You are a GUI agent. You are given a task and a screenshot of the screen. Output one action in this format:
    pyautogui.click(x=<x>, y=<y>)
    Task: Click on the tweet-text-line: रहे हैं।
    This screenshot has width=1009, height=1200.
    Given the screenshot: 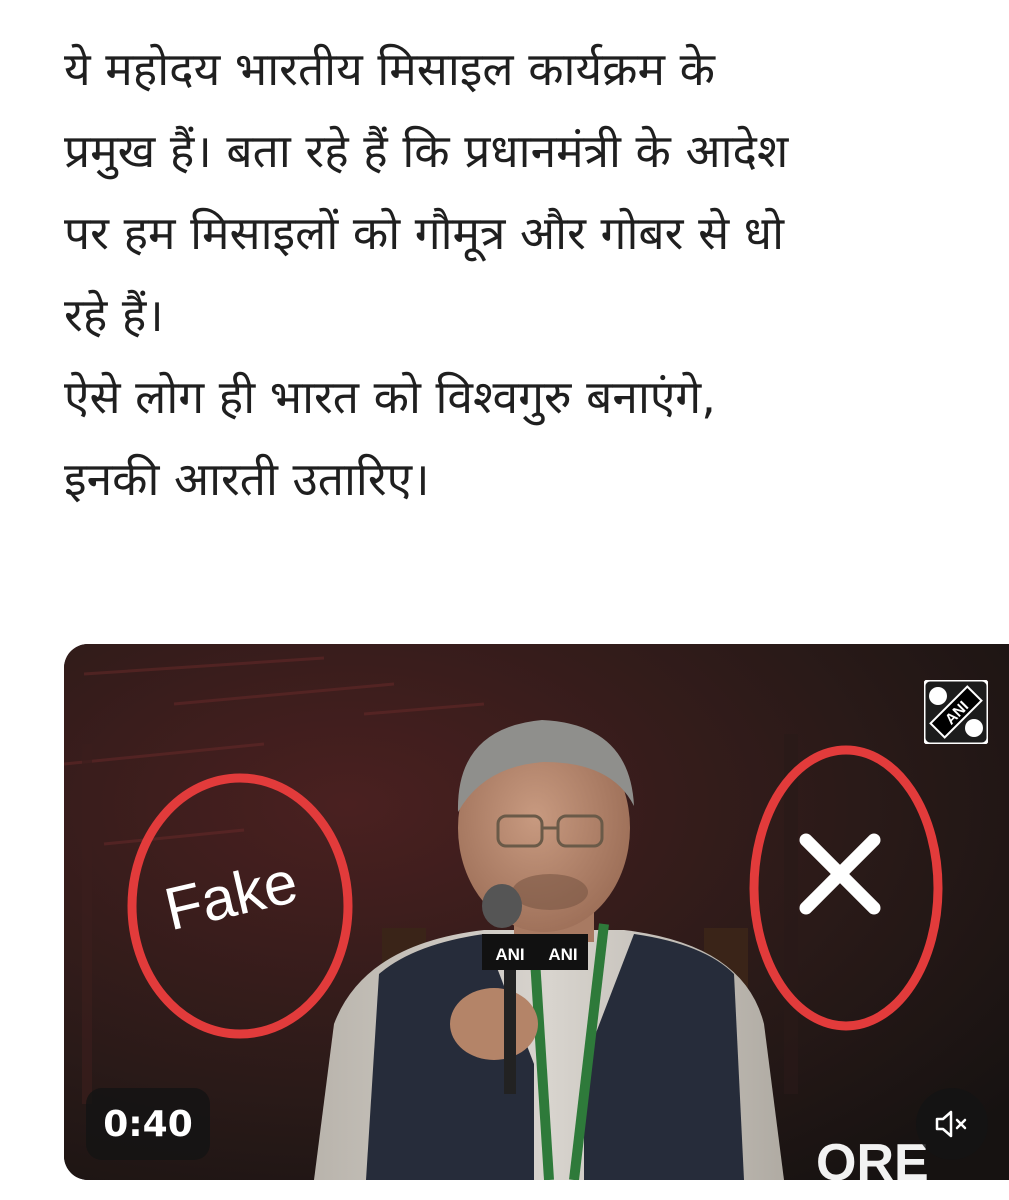 What is the action you would take?
    pyautogui.click(x=114, y=315)
    